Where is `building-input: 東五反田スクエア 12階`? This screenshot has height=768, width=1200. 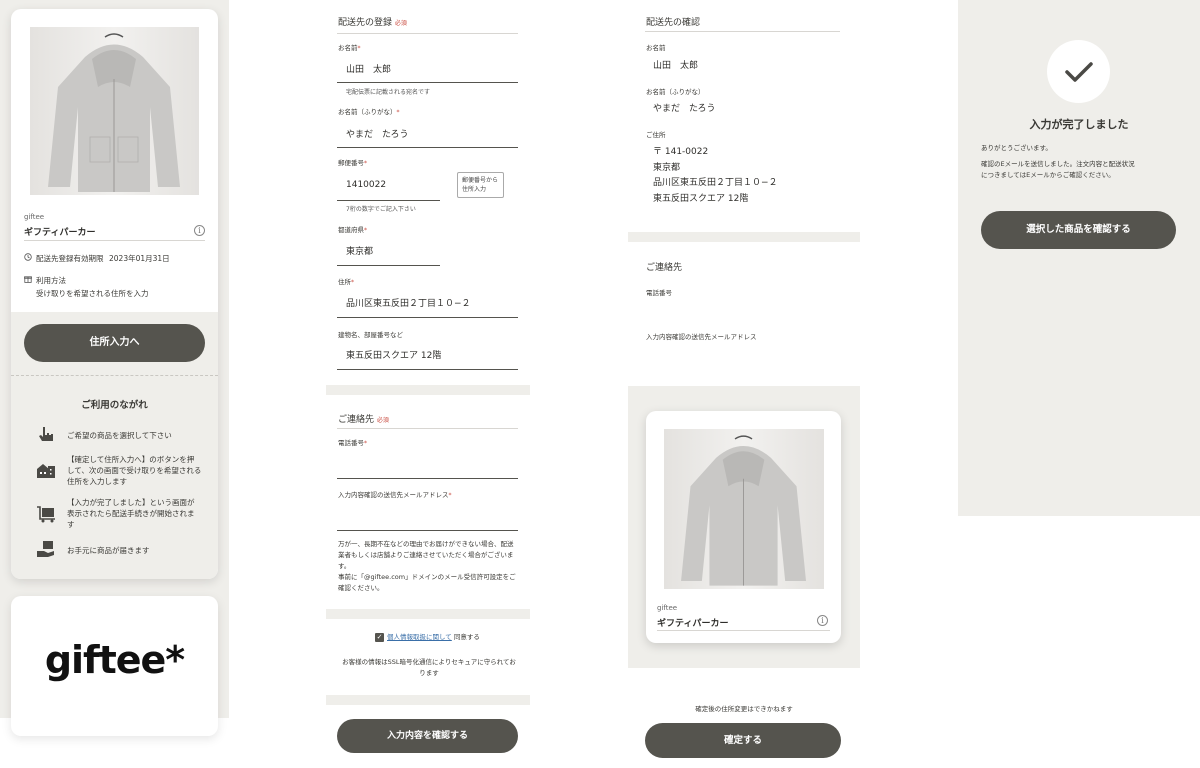 building-input: 東五反田スクエア 12階 is located at coordinates (393, 354).